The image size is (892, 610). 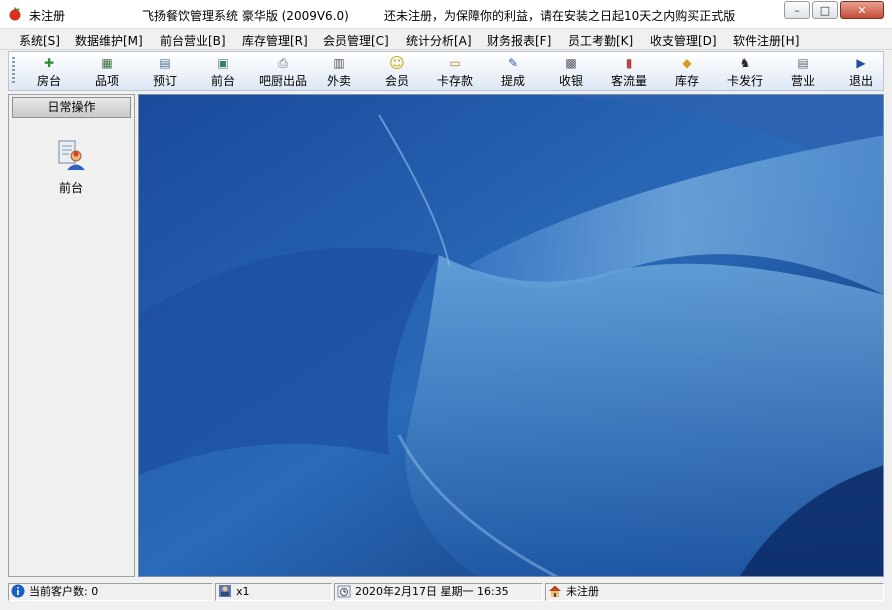 What do you see at coordinates (860, 81) in the screenshot?
I see `toolbar-label: 退出` at bounding box center [860, 81].